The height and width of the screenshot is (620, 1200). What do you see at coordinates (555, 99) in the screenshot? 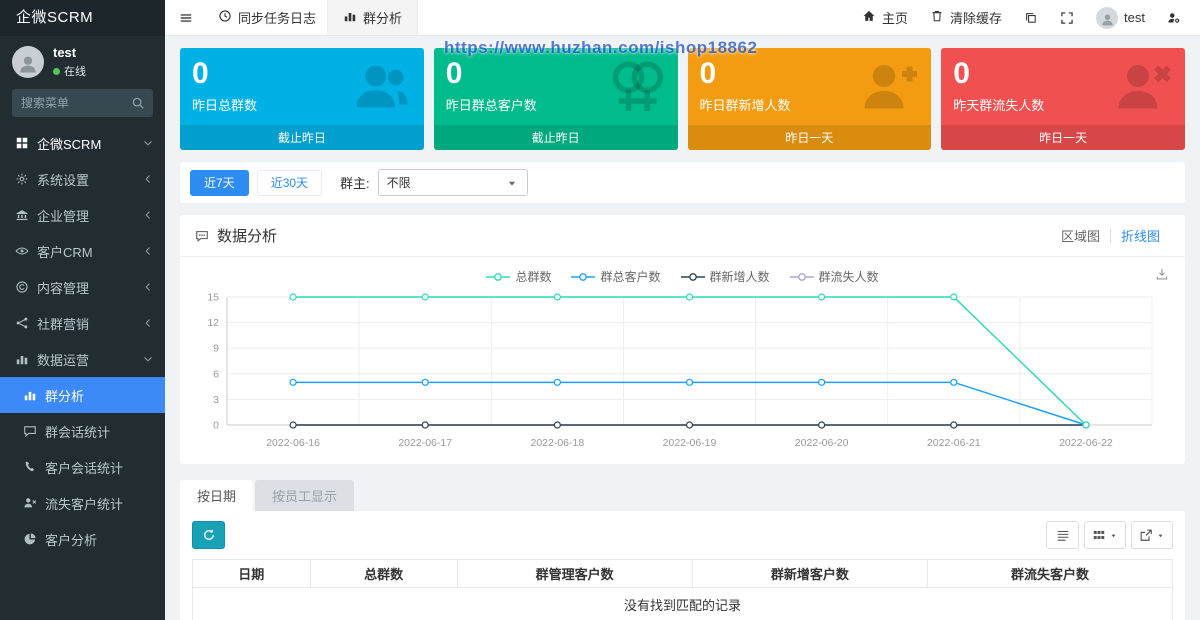
I see `stat-card-1: 0 昨日群总客户数 截止昨日` at bounding box center [555, 99].